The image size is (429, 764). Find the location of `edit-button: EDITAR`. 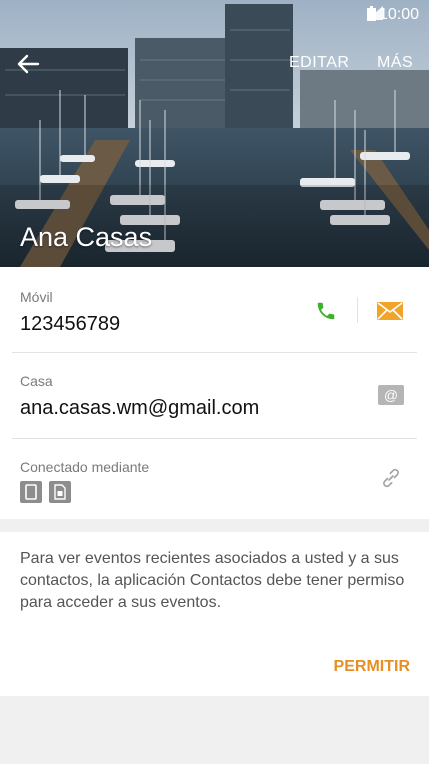

edit-button: EDITAR is located at coordinates (319, 63).